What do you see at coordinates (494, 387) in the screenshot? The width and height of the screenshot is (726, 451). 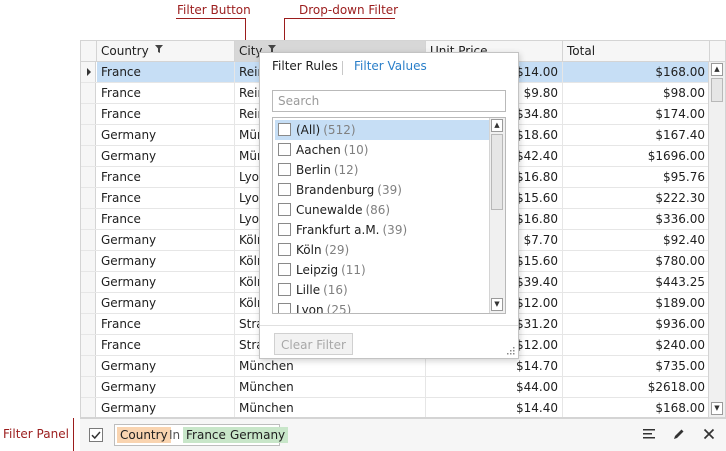 I see `cell-unit-price: $44.00` at bounding box center [494, 387].